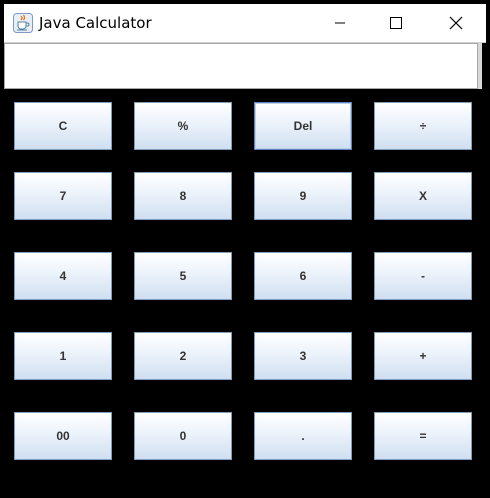 The width and height of the screenshot is (490, 498). I want to click on digit-1-button: 1, so click(63, 356).